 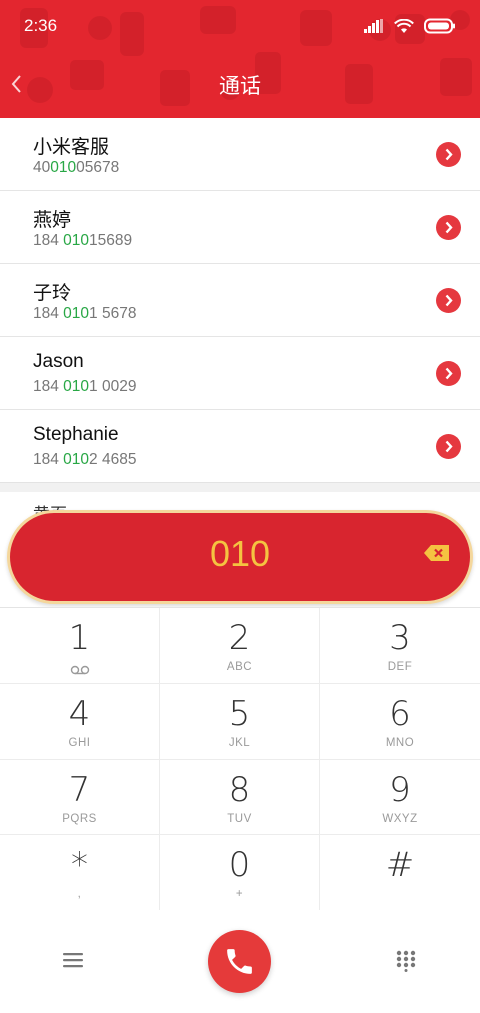 I want to click on dialpad-icon, so click(x=406, y=961).